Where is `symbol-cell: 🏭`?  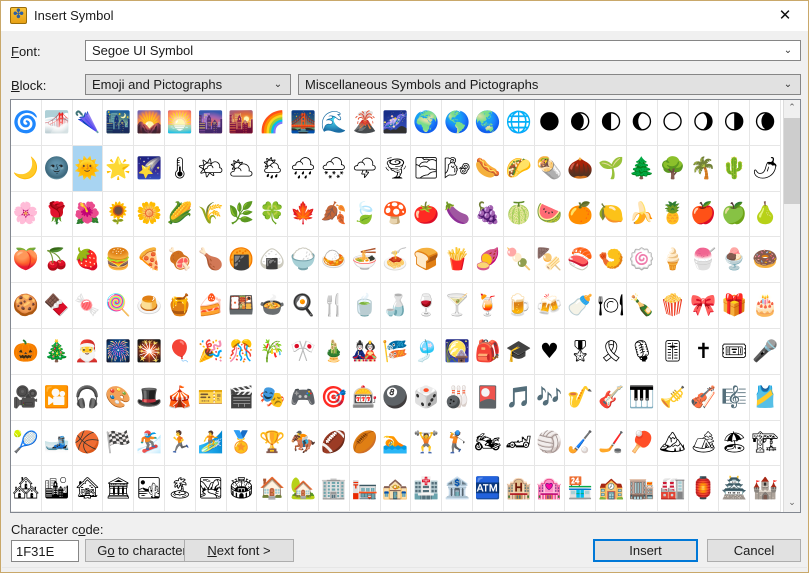 symbol-cell: 🏭 is located at coordinates (673, 489).